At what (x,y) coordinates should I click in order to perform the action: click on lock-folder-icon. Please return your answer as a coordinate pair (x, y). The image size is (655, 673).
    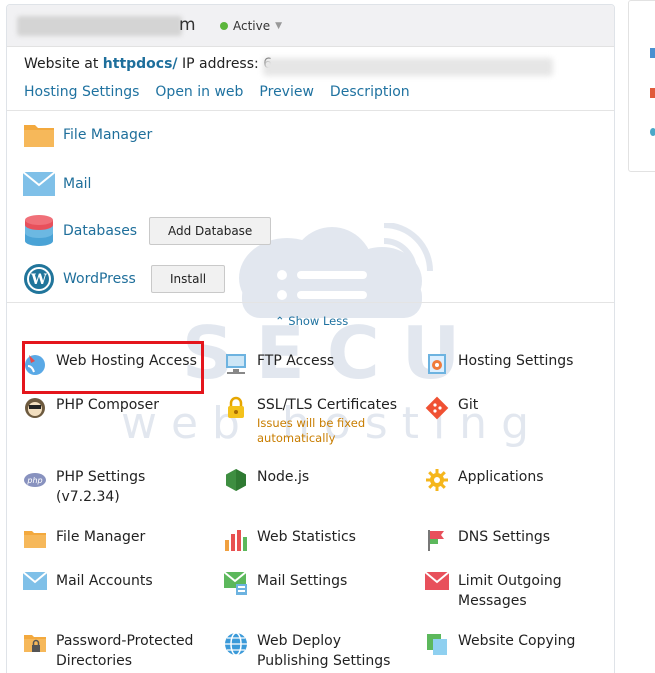
    Looking at the image, I should click on (35, 644).